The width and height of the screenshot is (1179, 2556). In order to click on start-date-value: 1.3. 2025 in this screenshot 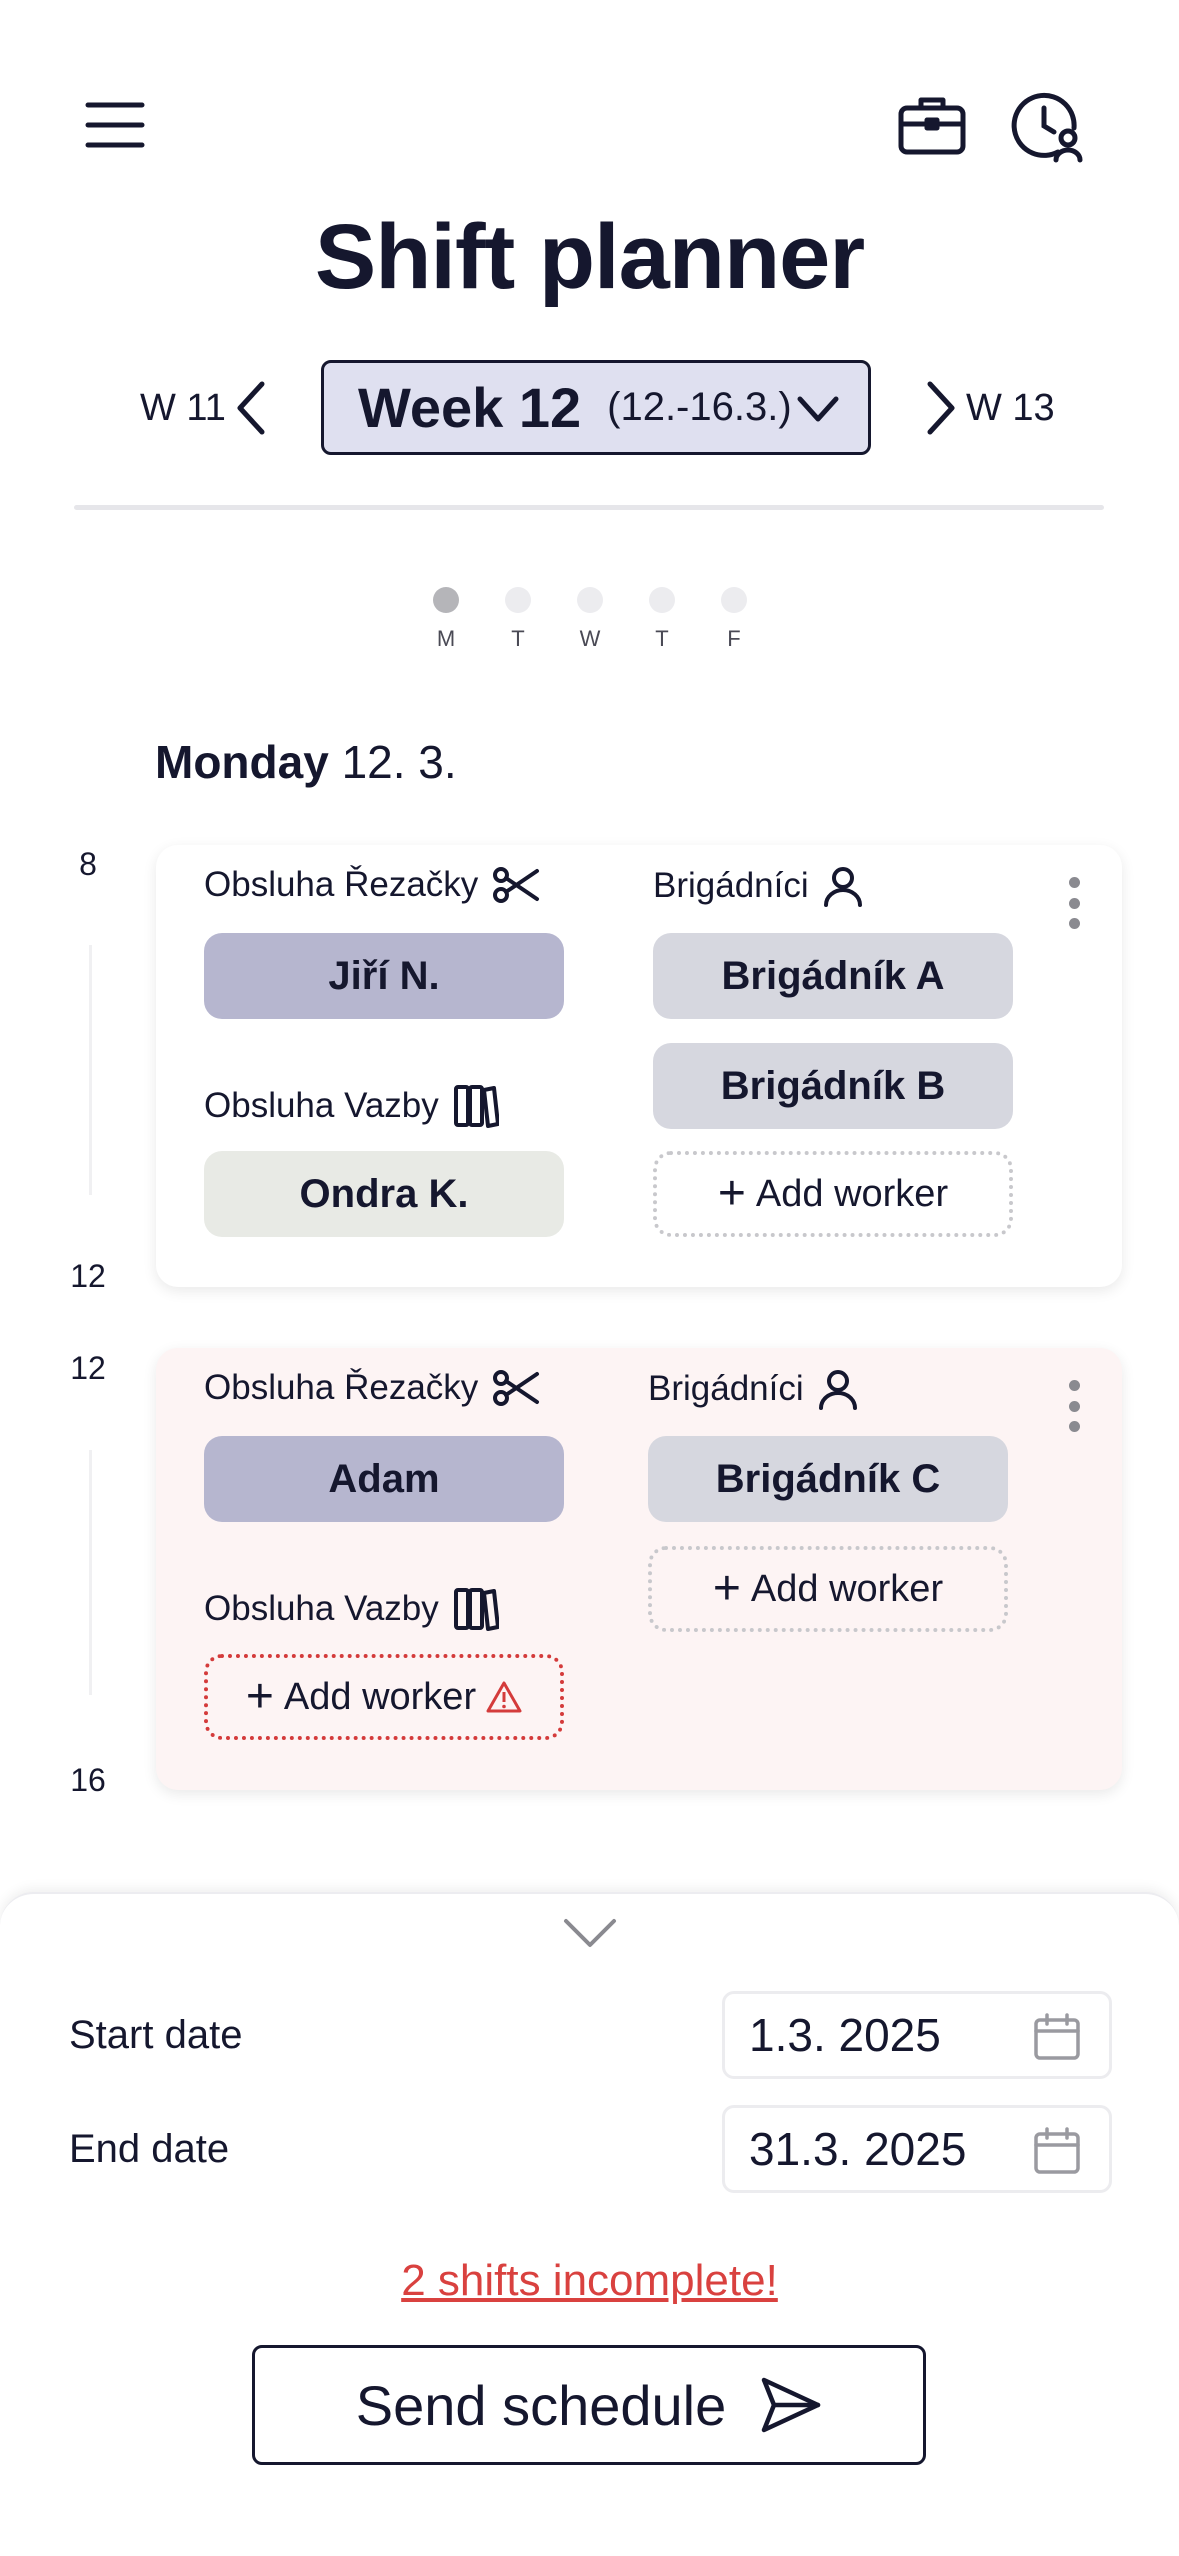, I will do `click(845, 2035)`.